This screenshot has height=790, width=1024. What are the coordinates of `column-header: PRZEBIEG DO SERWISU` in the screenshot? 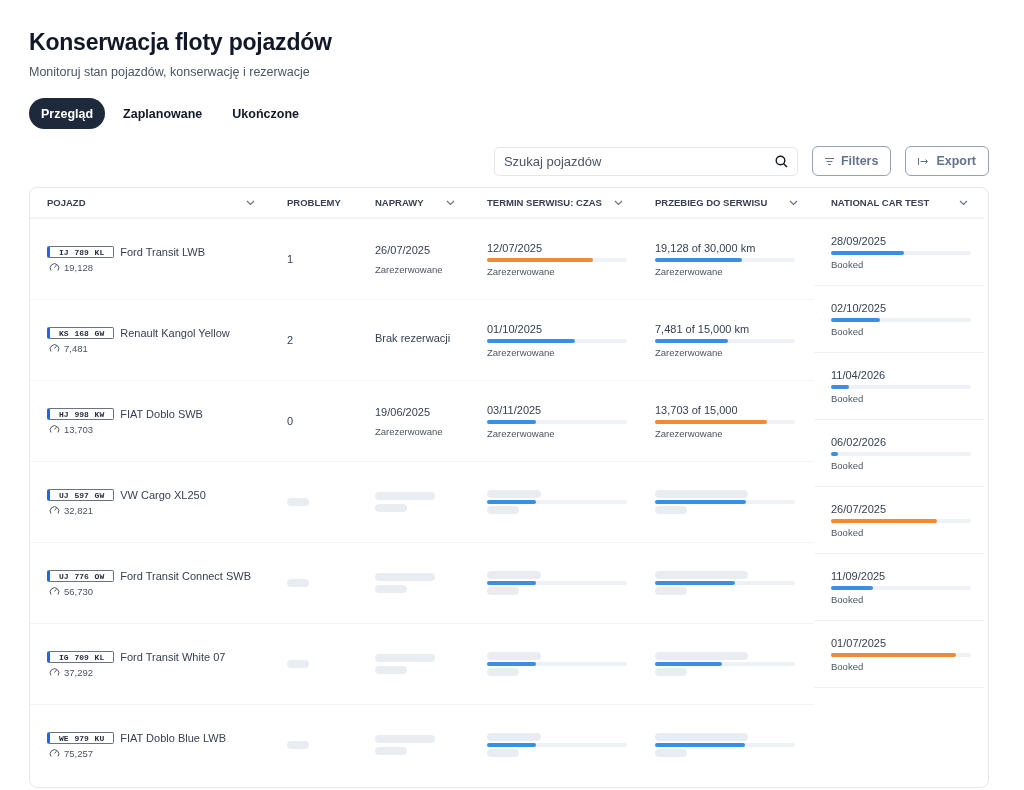 It's located at (711, 202).